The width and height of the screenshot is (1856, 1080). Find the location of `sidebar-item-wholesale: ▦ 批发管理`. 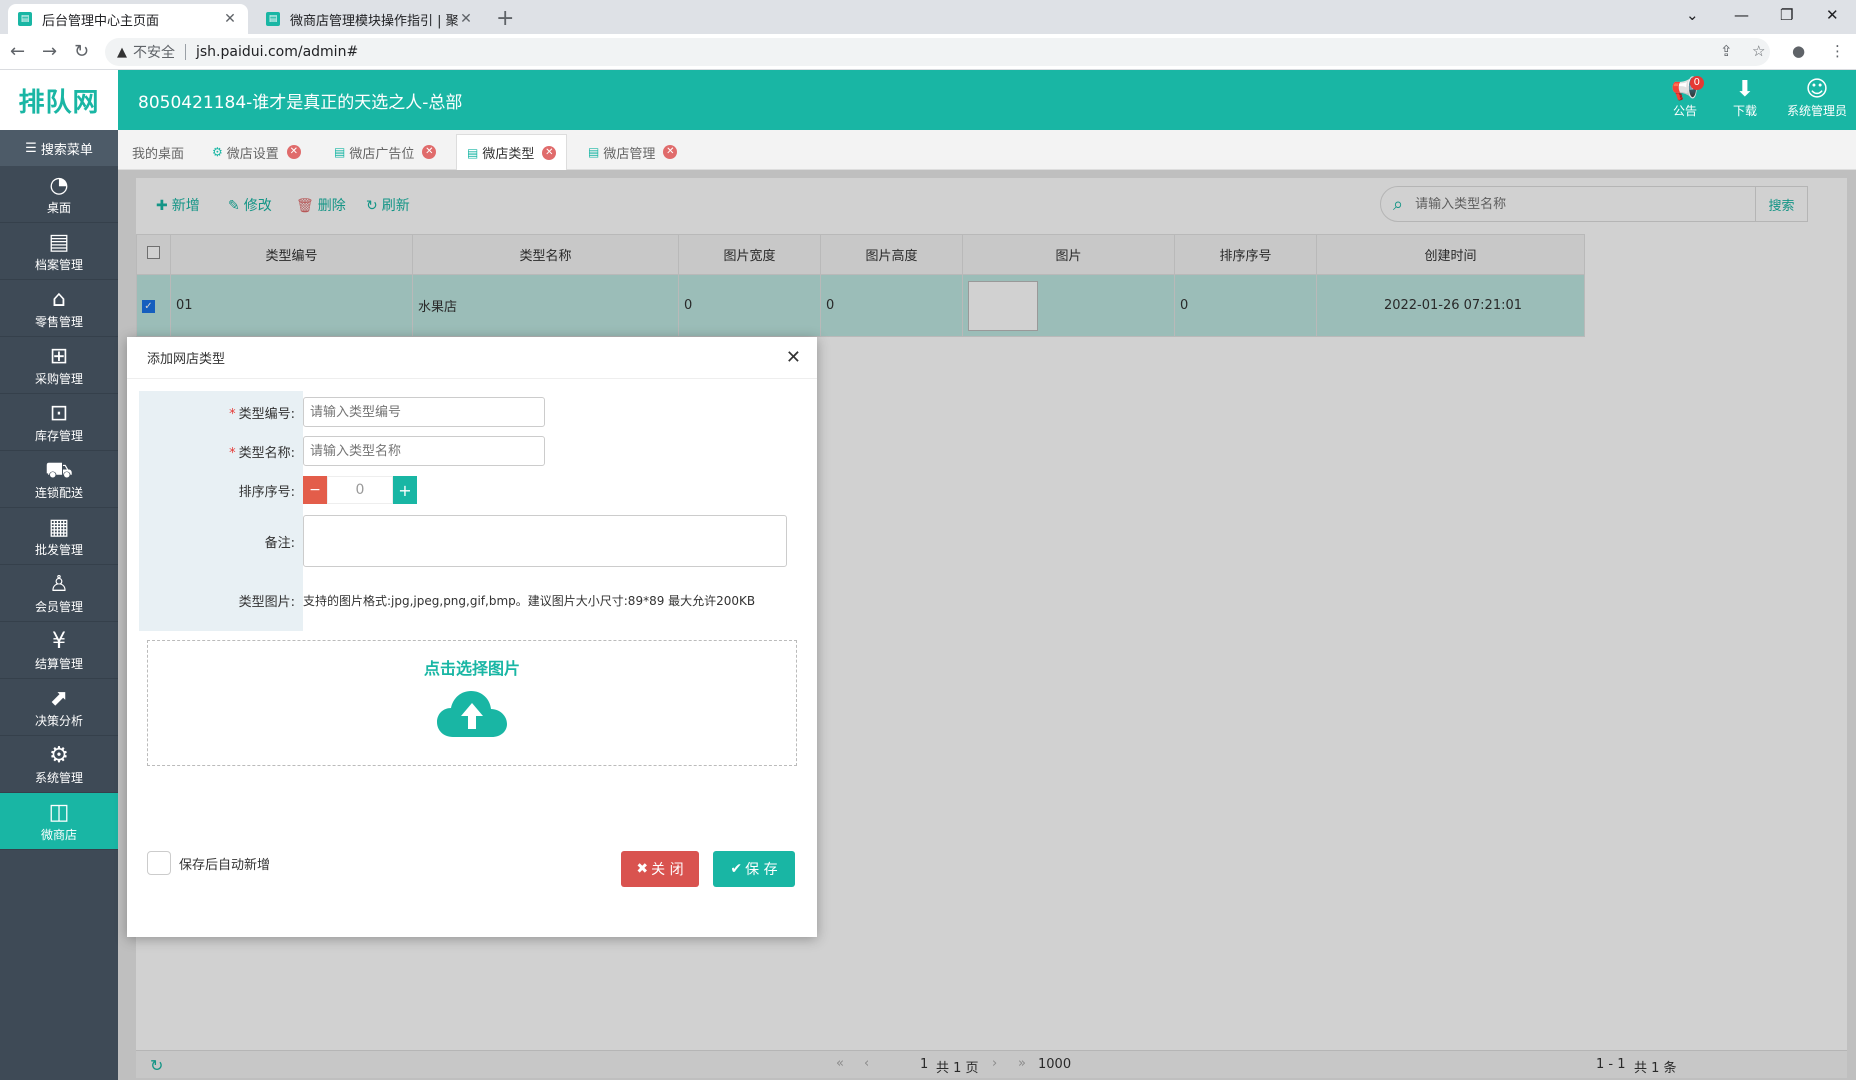

sidebar-item-wholesale: ▦ 批发管理 is located at coordinates (59, 536).